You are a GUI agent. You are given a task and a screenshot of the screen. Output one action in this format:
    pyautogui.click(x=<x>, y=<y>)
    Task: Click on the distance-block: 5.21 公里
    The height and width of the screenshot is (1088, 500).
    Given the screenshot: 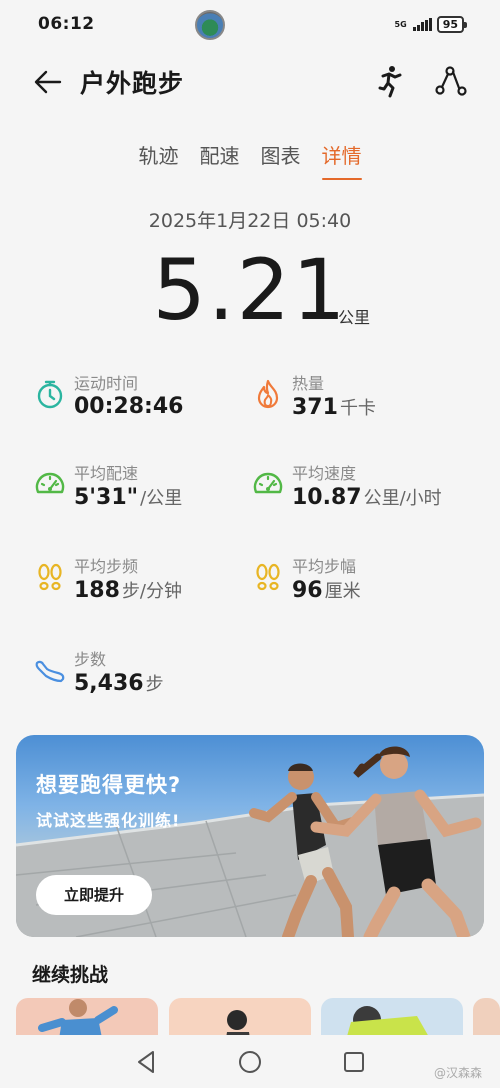 What is the action you would take?
    pyautogui.click(x=250, y=290)
    